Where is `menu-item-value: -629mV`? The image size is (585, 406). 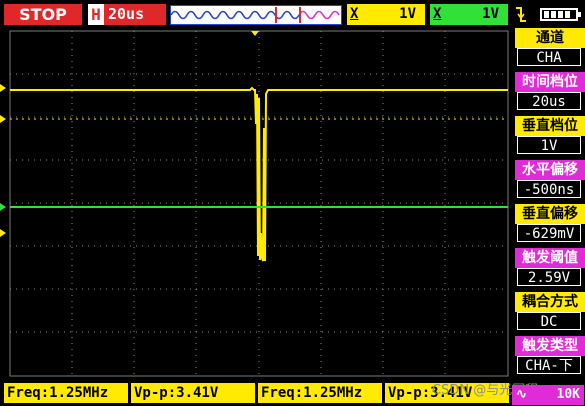 menu-item-value: -629mV is located at coordinates (549, 233).